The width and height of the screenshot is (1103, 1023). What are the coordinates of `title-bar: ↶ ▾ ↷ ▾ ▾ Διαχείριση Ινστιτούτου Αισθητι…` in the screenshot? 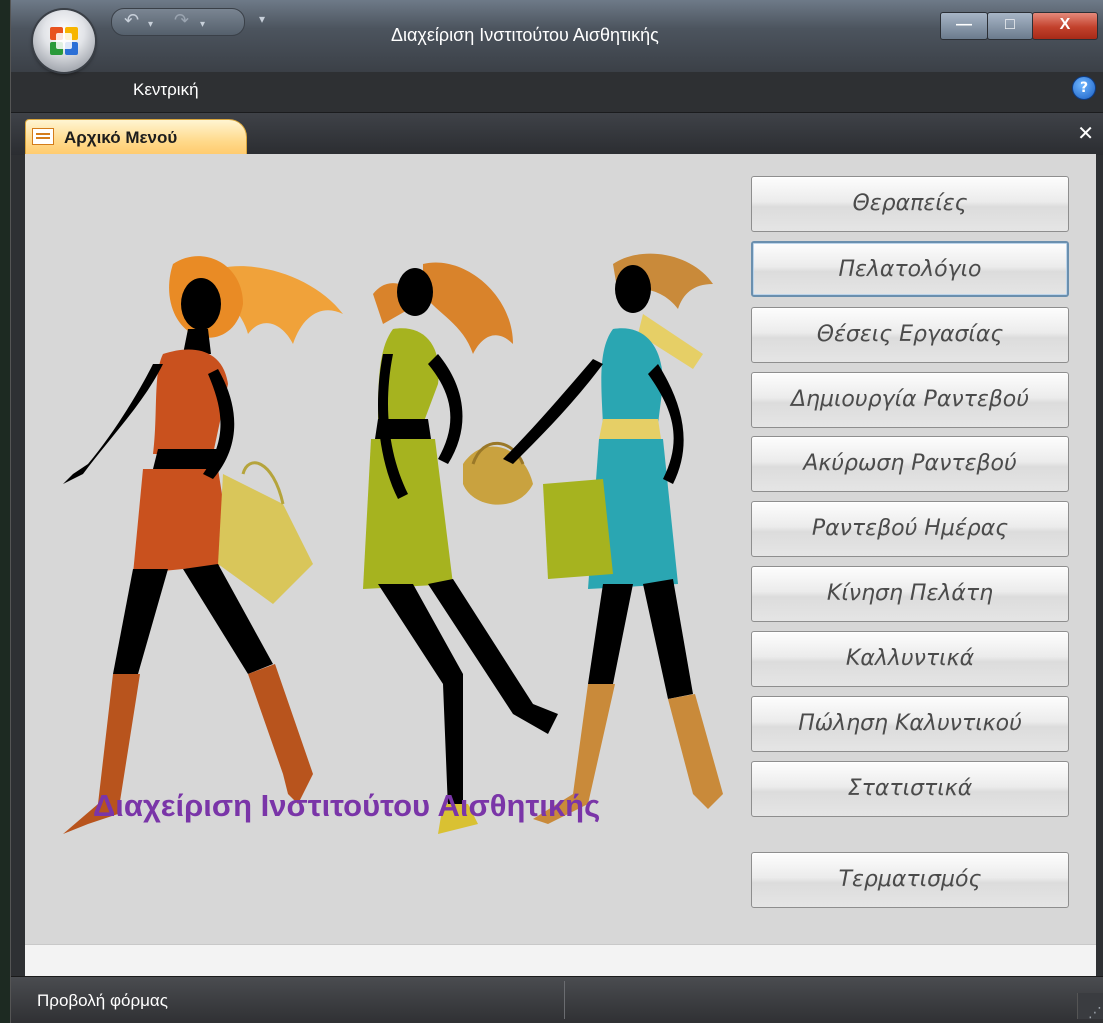 It's located at (557, 36).